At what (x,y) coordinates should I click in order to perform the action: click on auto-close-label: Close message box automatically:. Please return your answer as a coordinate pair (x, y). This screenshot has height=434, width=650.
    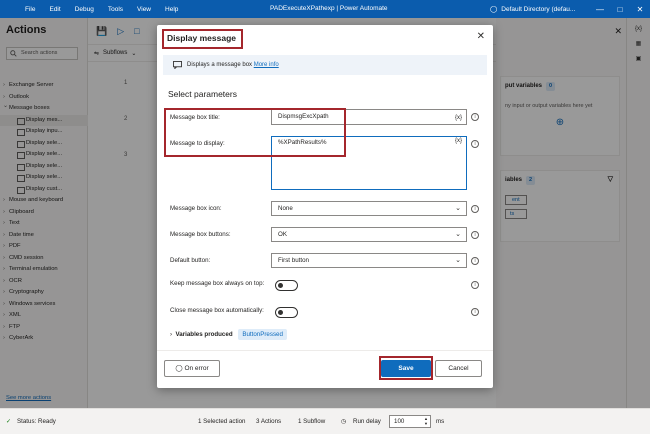
    Looking at the image, I should click on (217, 310).